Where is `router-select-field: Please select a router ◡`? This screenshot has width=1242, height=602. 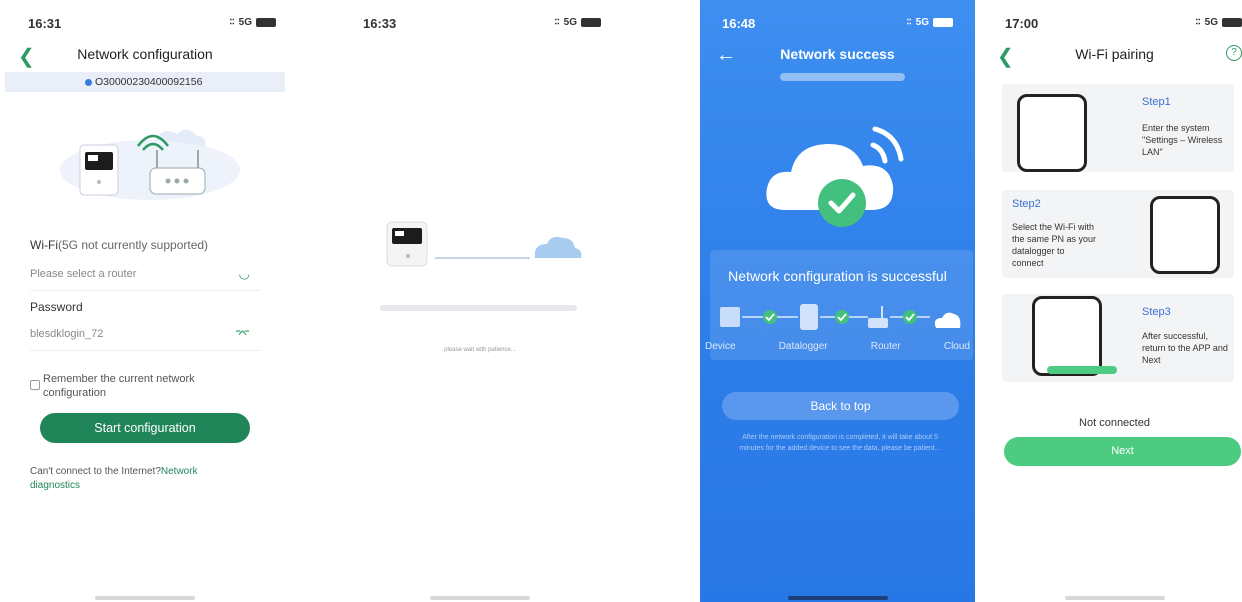 router-select-field: Please select a router ◡ is located at coordinates (145, 278).